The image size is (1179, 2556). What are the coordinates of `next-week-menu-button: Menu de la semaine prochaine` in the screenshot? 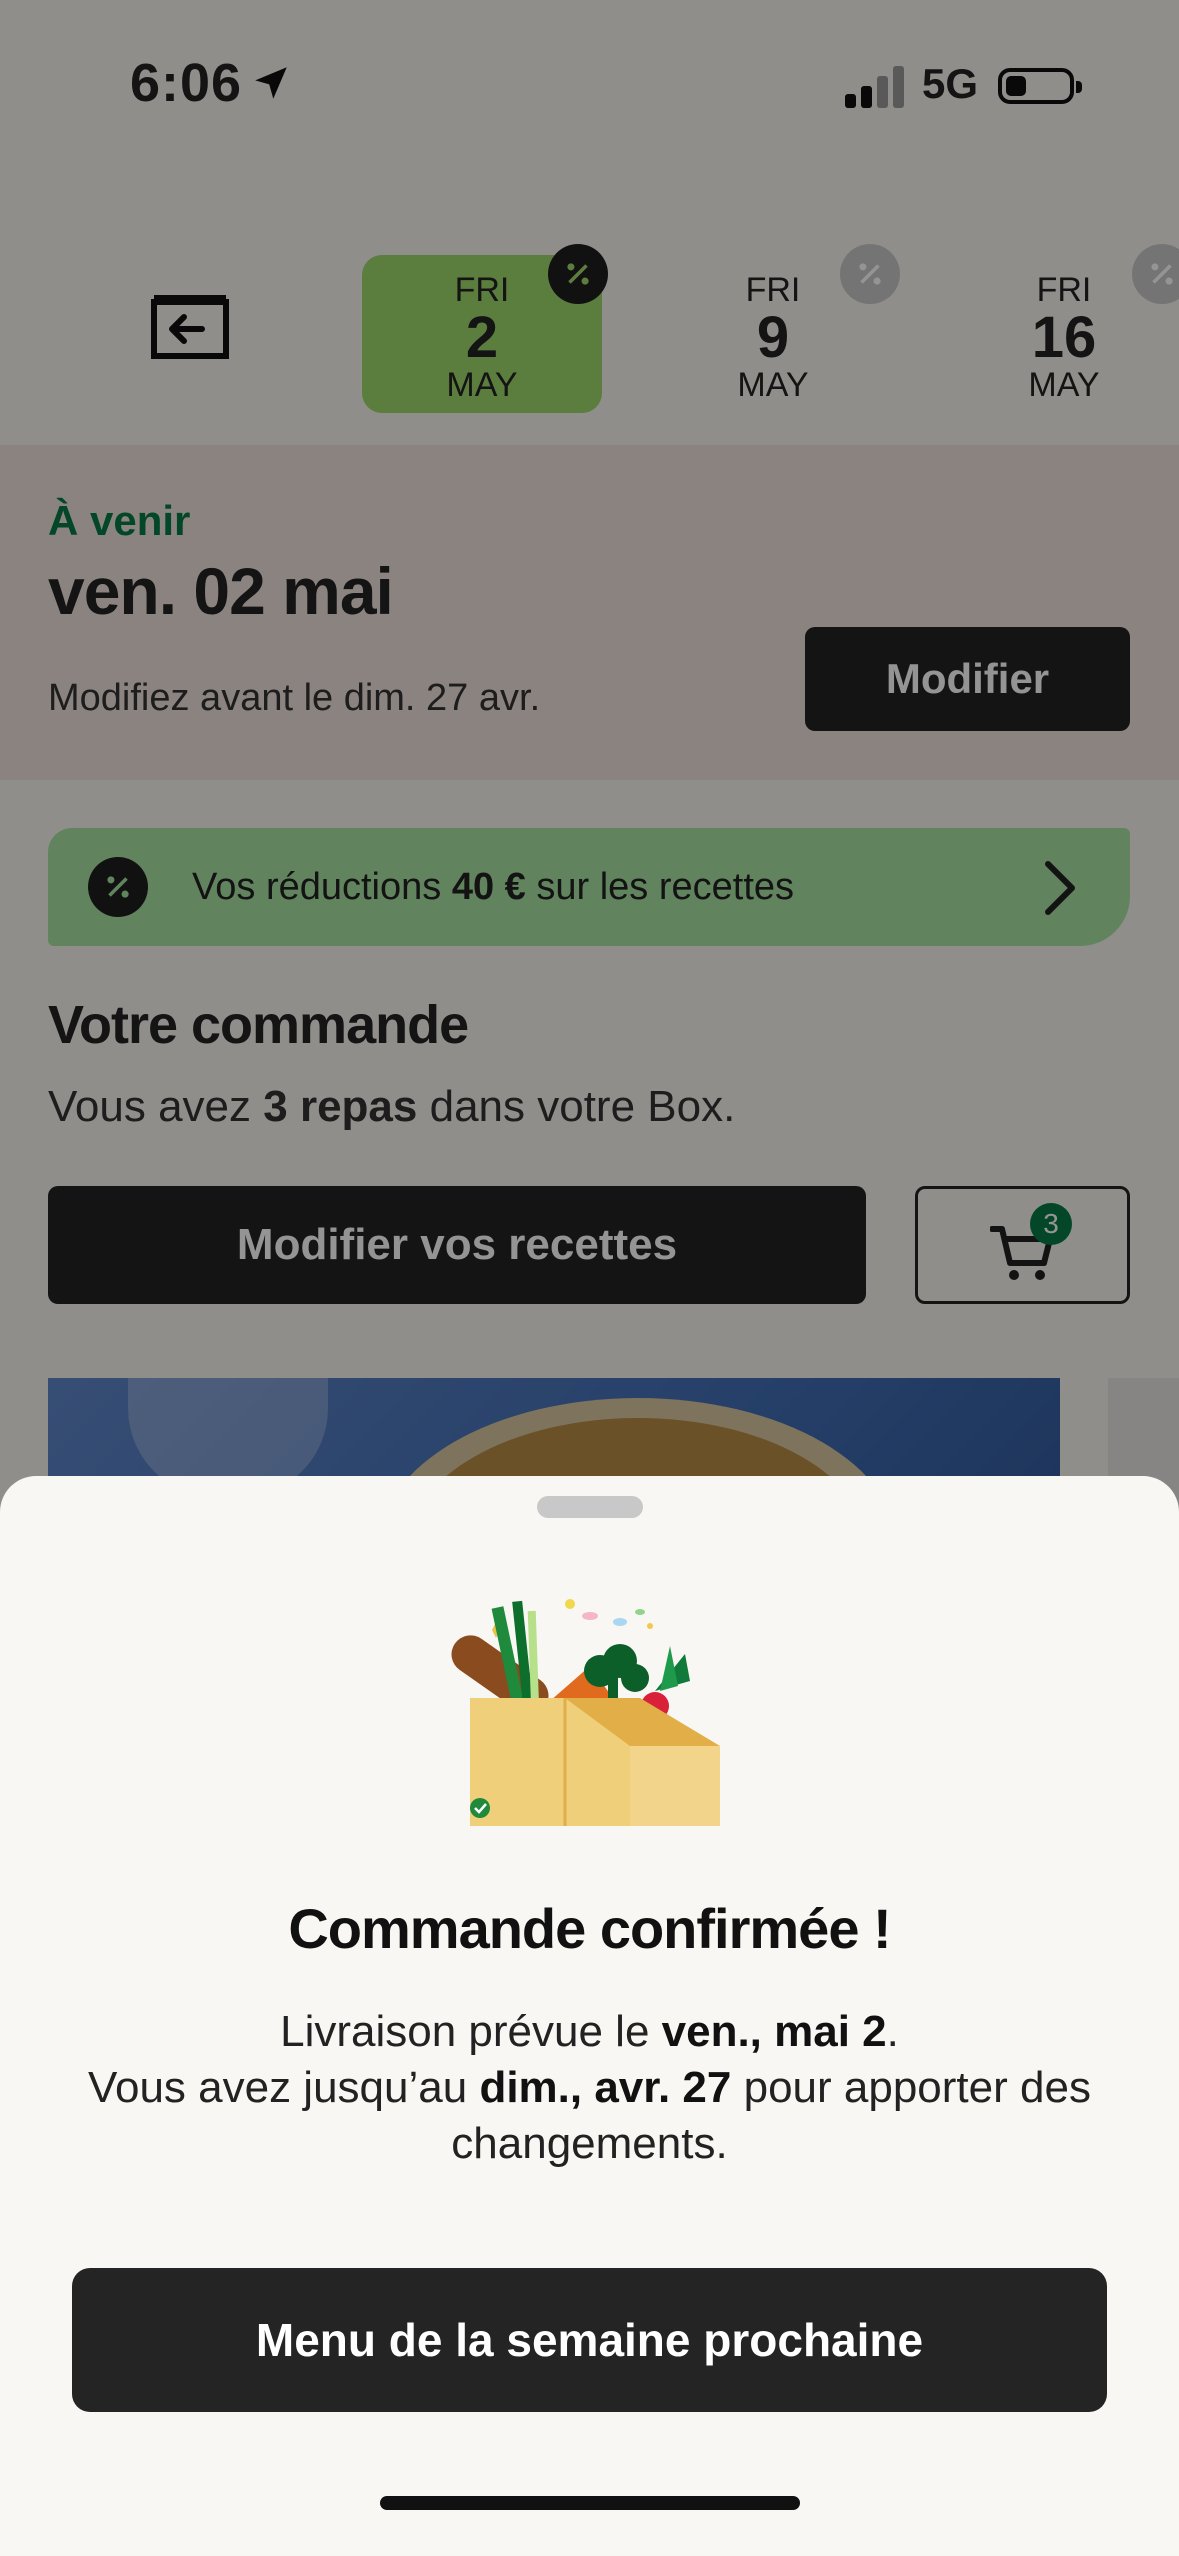 It's located at (589, 2340).